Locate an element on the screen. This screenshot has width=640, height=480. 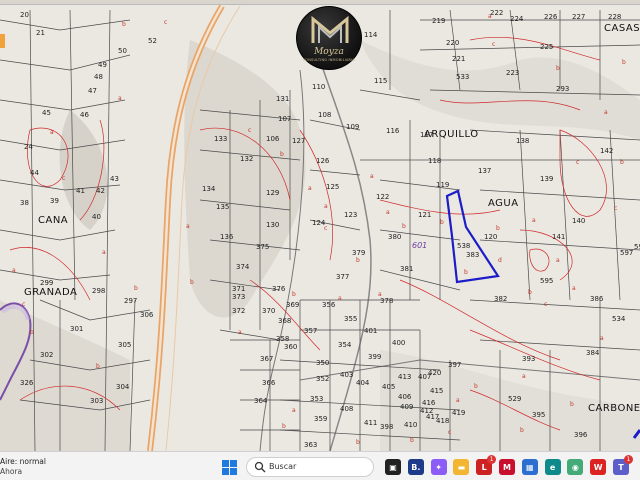
parcel-number: 220 is located at coordinates (453, 43).